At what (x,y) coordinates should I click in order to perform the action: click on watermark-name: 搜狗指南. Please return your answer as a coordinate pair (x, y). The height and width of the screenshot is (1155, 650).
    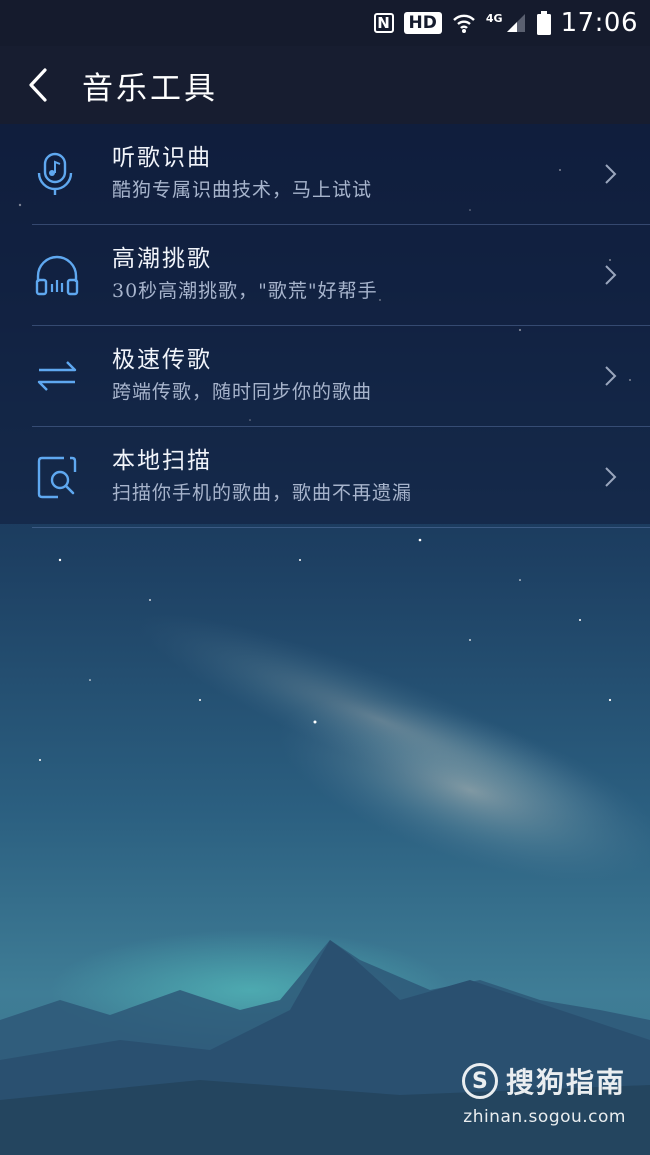
    Looking at the image, I should click on (565, 1082).